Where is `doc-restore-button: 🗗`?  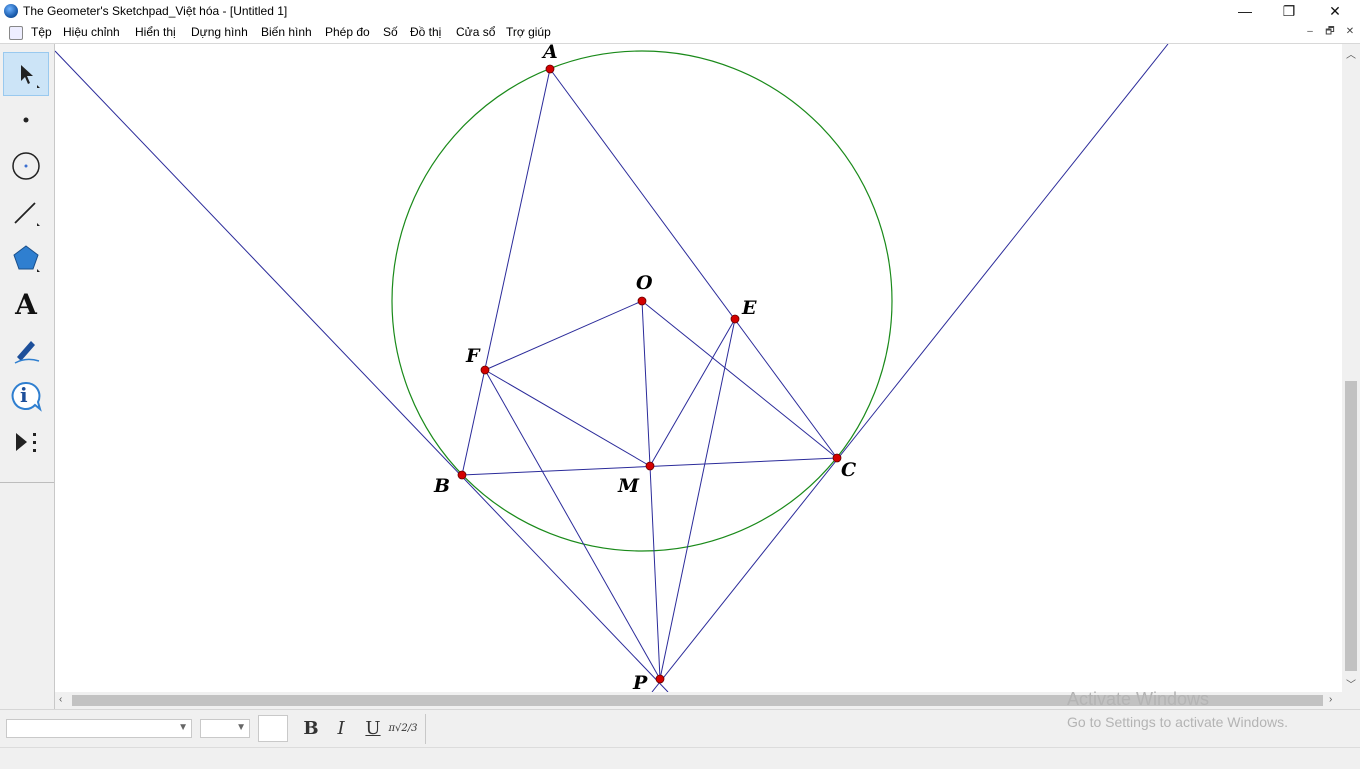 doc-restore-button: 🗗 is located at coordinates (1330, 32).